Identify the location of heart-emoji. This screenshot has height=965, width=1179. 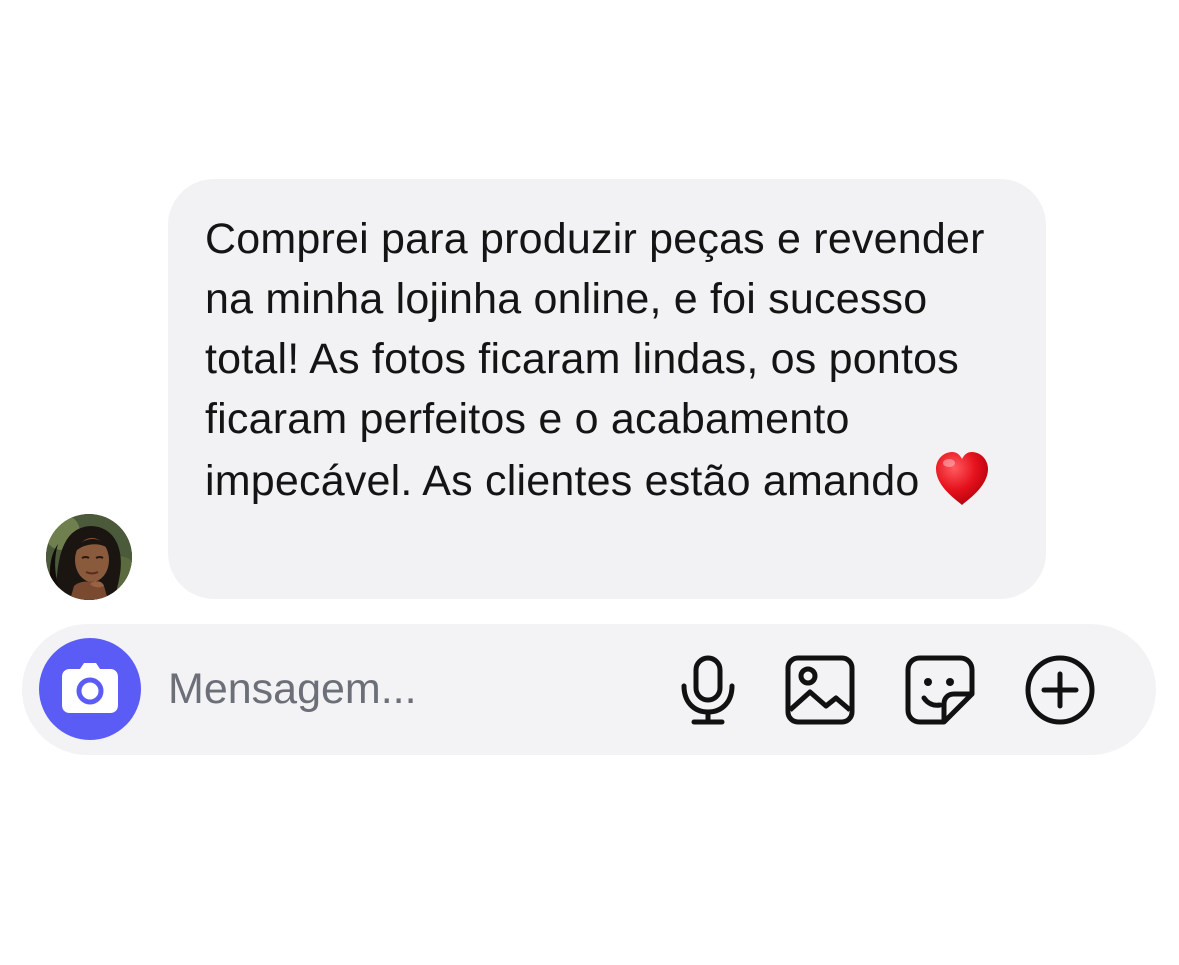
(961, 478).